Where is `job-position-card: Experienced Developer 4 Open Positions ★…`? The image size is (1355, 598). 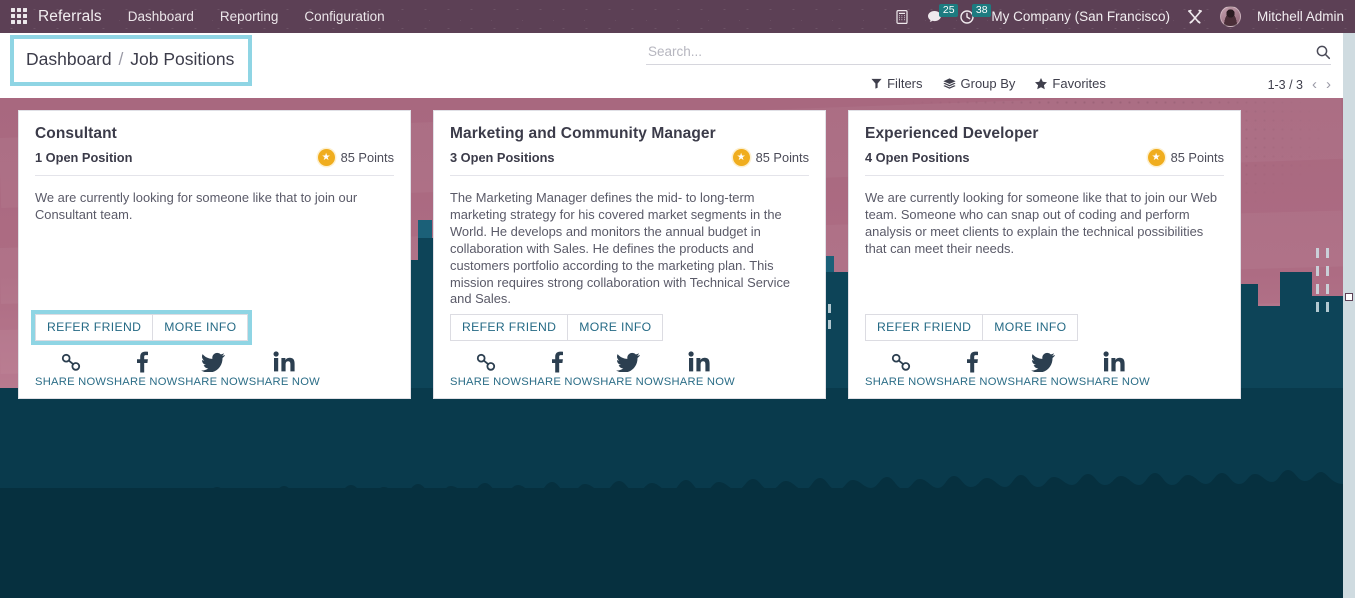
job-position-card: Experienced Developer 4 Open Positions ★… is located at coordinates (1044, 255).